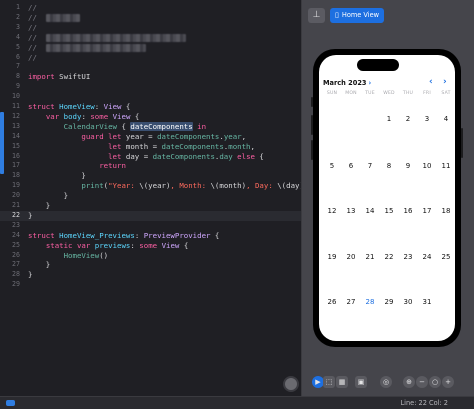 The image size is (474, 409). I want to click on code-line: 1 //, so click(150, 8).